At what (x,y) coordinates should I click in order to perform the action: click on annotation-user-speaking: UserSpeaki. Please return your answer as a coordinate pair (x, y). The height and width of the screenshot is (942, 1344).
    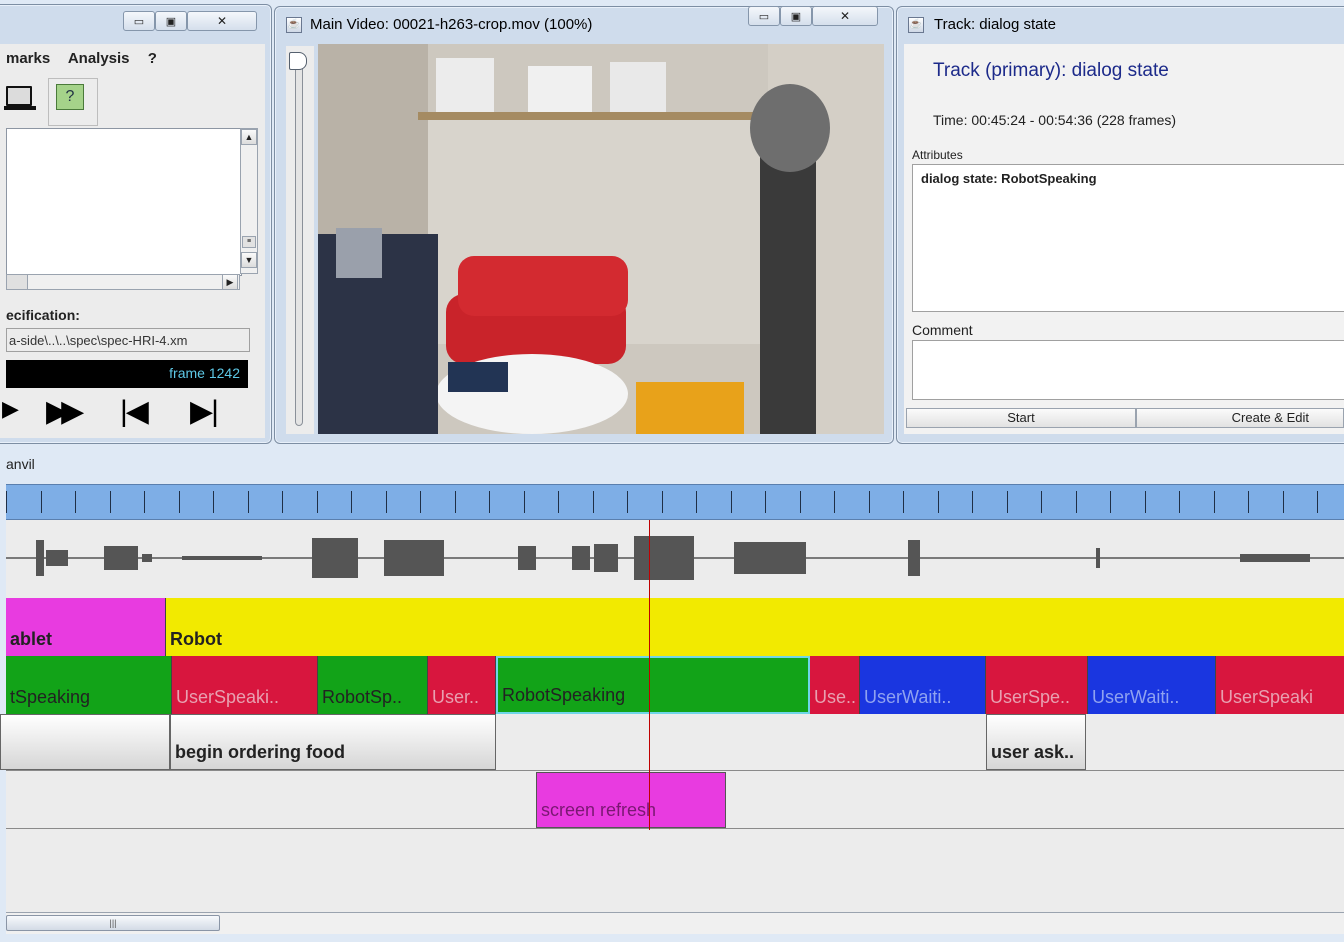
    Looking at the image, I should click on (1280, 685).